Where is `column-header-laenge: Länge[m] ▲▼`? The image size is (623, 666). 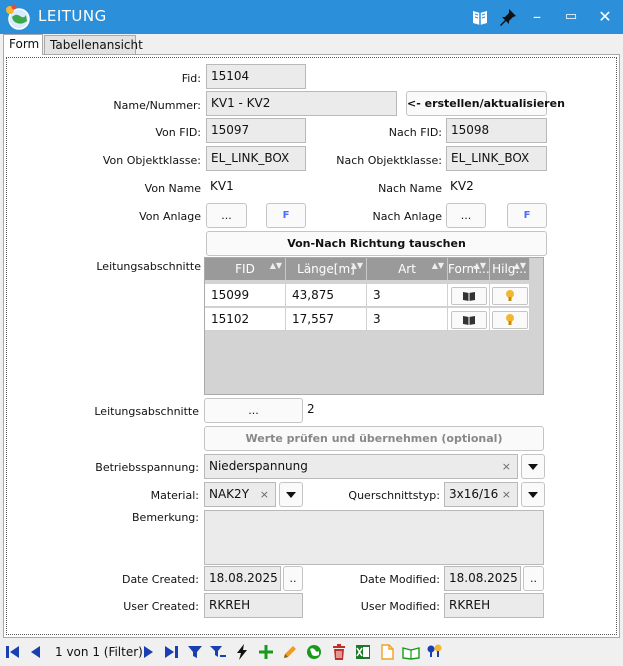
column-header-laenge: Länge[m] ▲▼ is located at coordinates (326, 269).